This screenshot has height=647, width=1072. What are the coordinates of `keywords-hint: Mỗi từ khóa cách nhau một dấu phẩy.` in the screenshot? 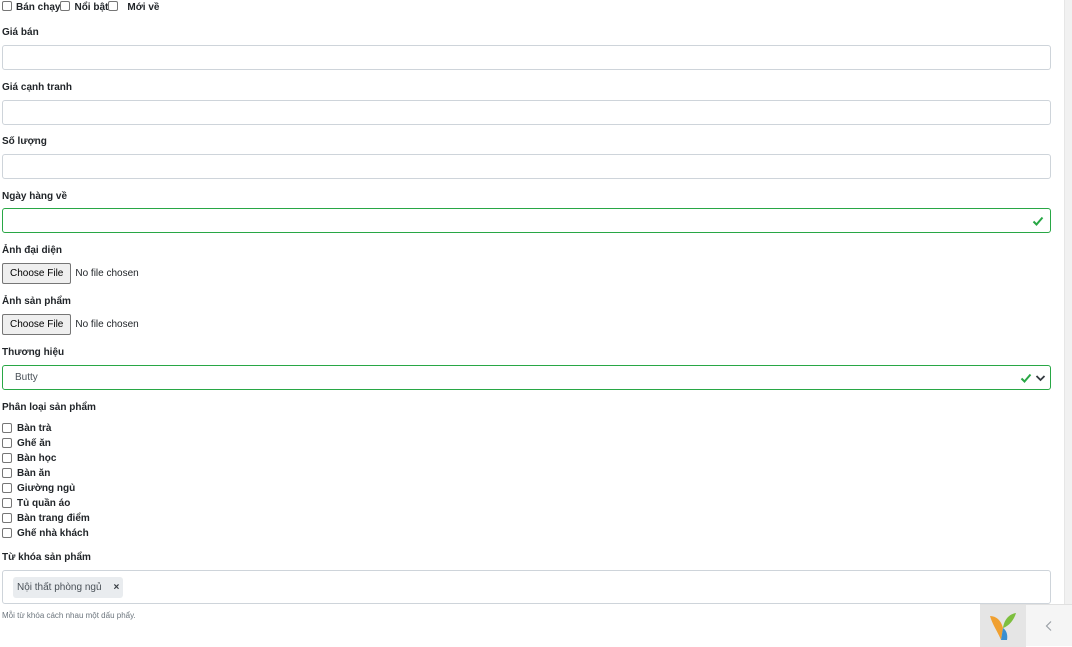 It's located at (69, 615).